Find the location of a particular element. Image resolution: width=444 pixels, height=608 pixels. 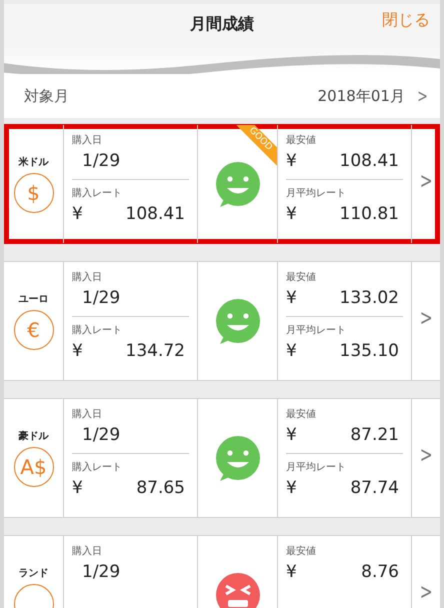

month-value: 2018年01月 is located at coordinates (361, 96).